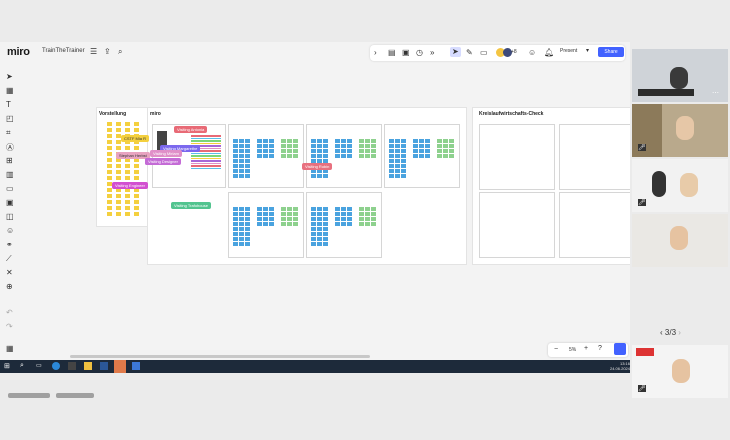 This screenshot has height=440, width=730. Describe the element at coordinates (136, 366) in the screenshot. I see `outlook-icon` at that location.